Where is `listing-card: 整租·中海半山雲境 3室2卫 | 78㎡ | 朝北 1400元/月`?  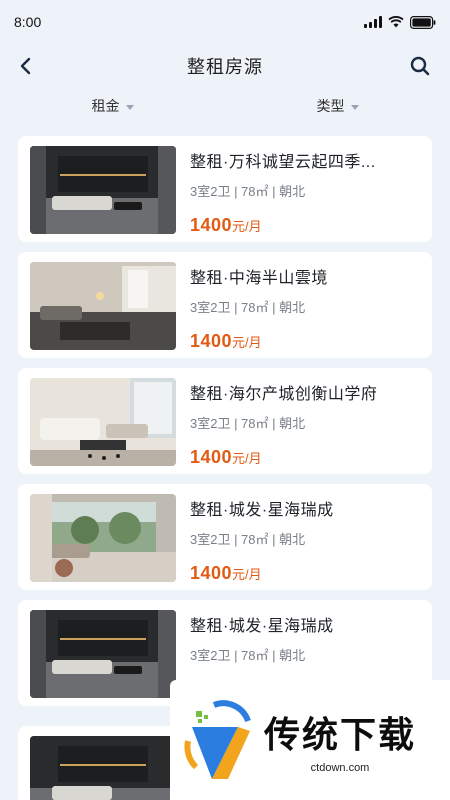 listing-card: 整租·中海半山雲境 3室2卫 | 78㎡ | 朝北 1400元/月 is located at coordinates (225, 305).